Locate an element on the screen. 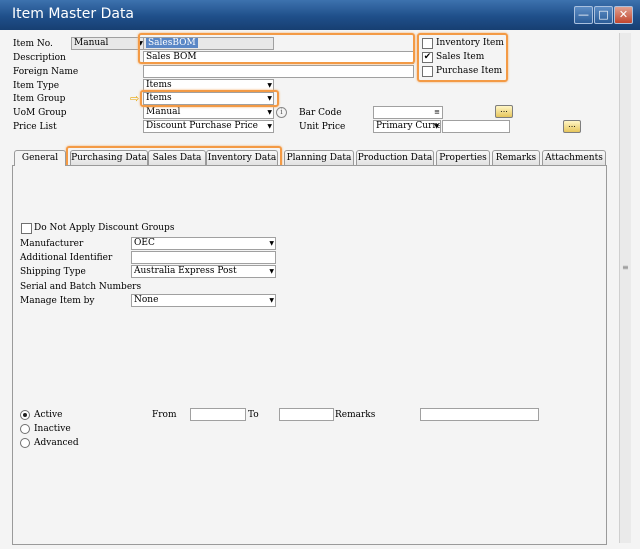 Image resolution: width=640 pixels, height=549 pixels. uom-group-label: UoM Group is located at coordinates (40, 113).